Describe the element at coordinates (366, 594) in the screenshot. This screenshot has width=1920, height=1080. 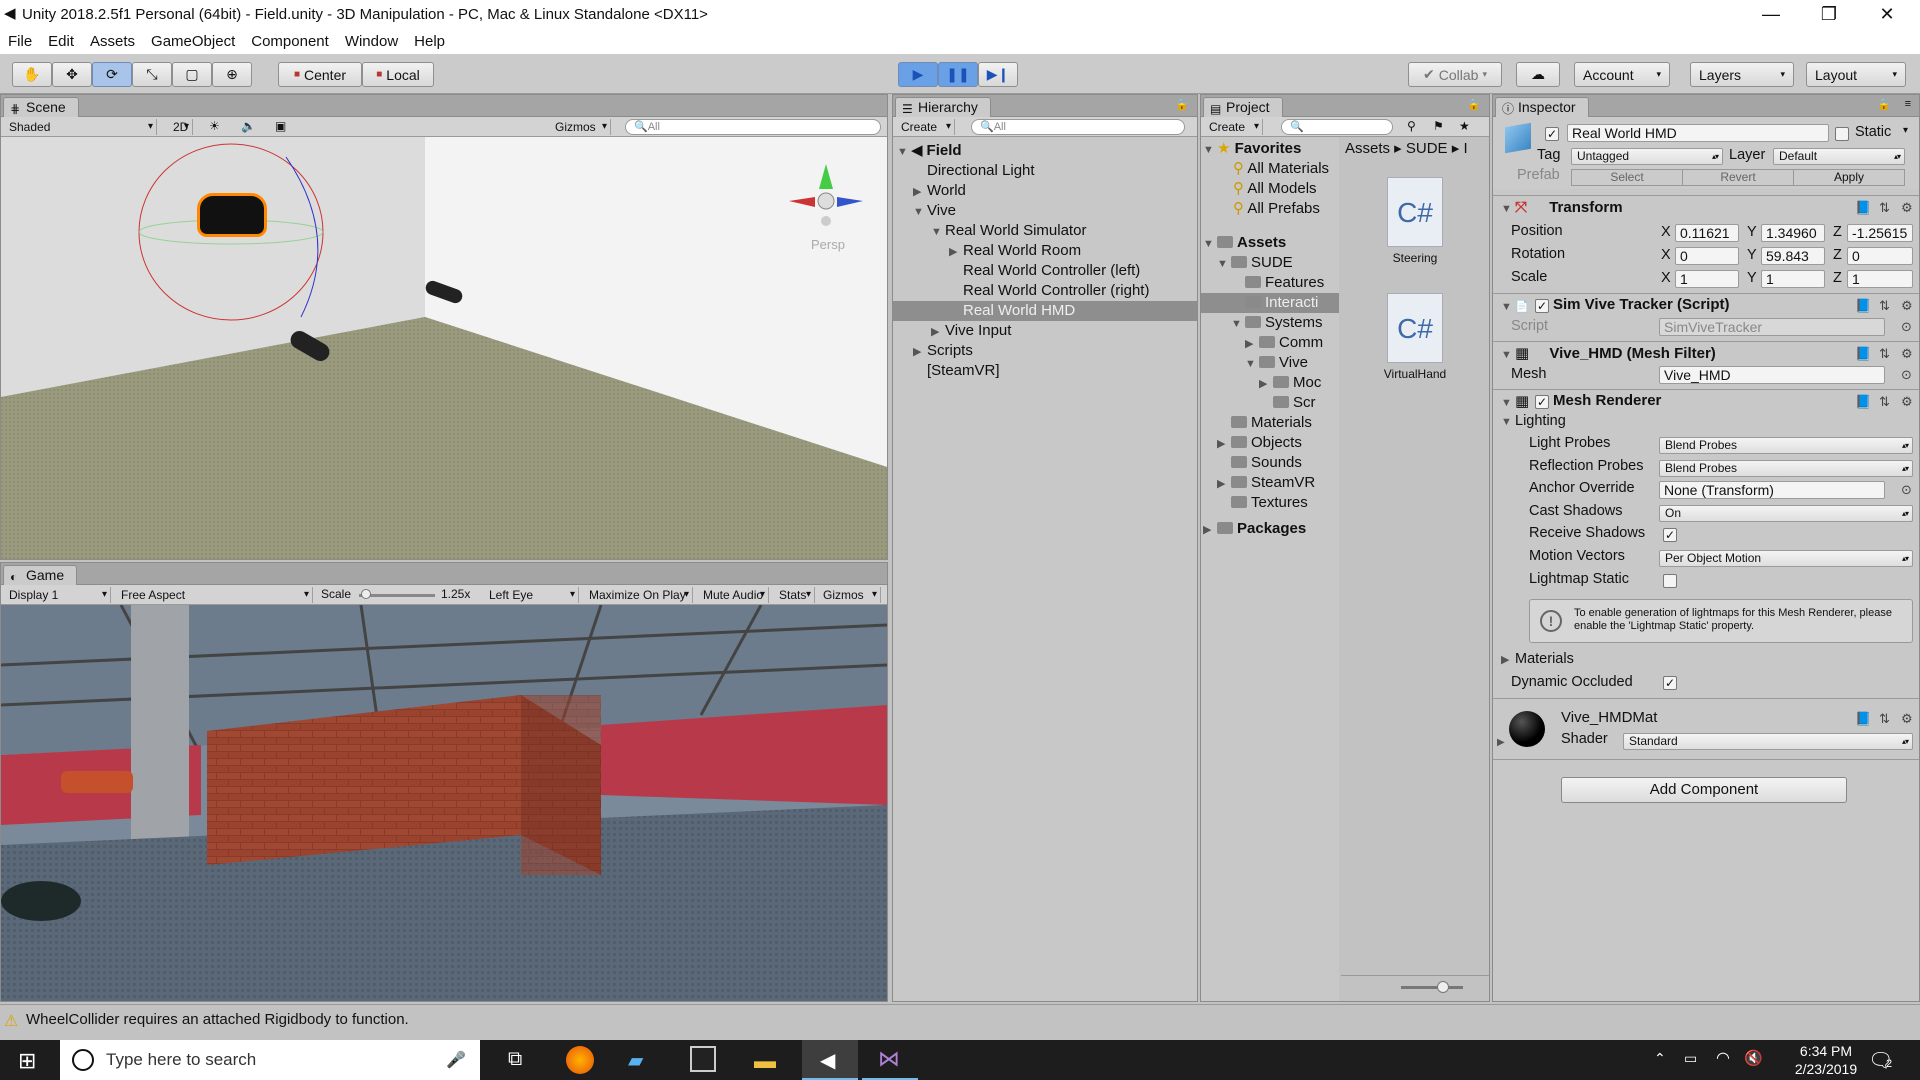
I see `scale-slider-thumb` at that location.